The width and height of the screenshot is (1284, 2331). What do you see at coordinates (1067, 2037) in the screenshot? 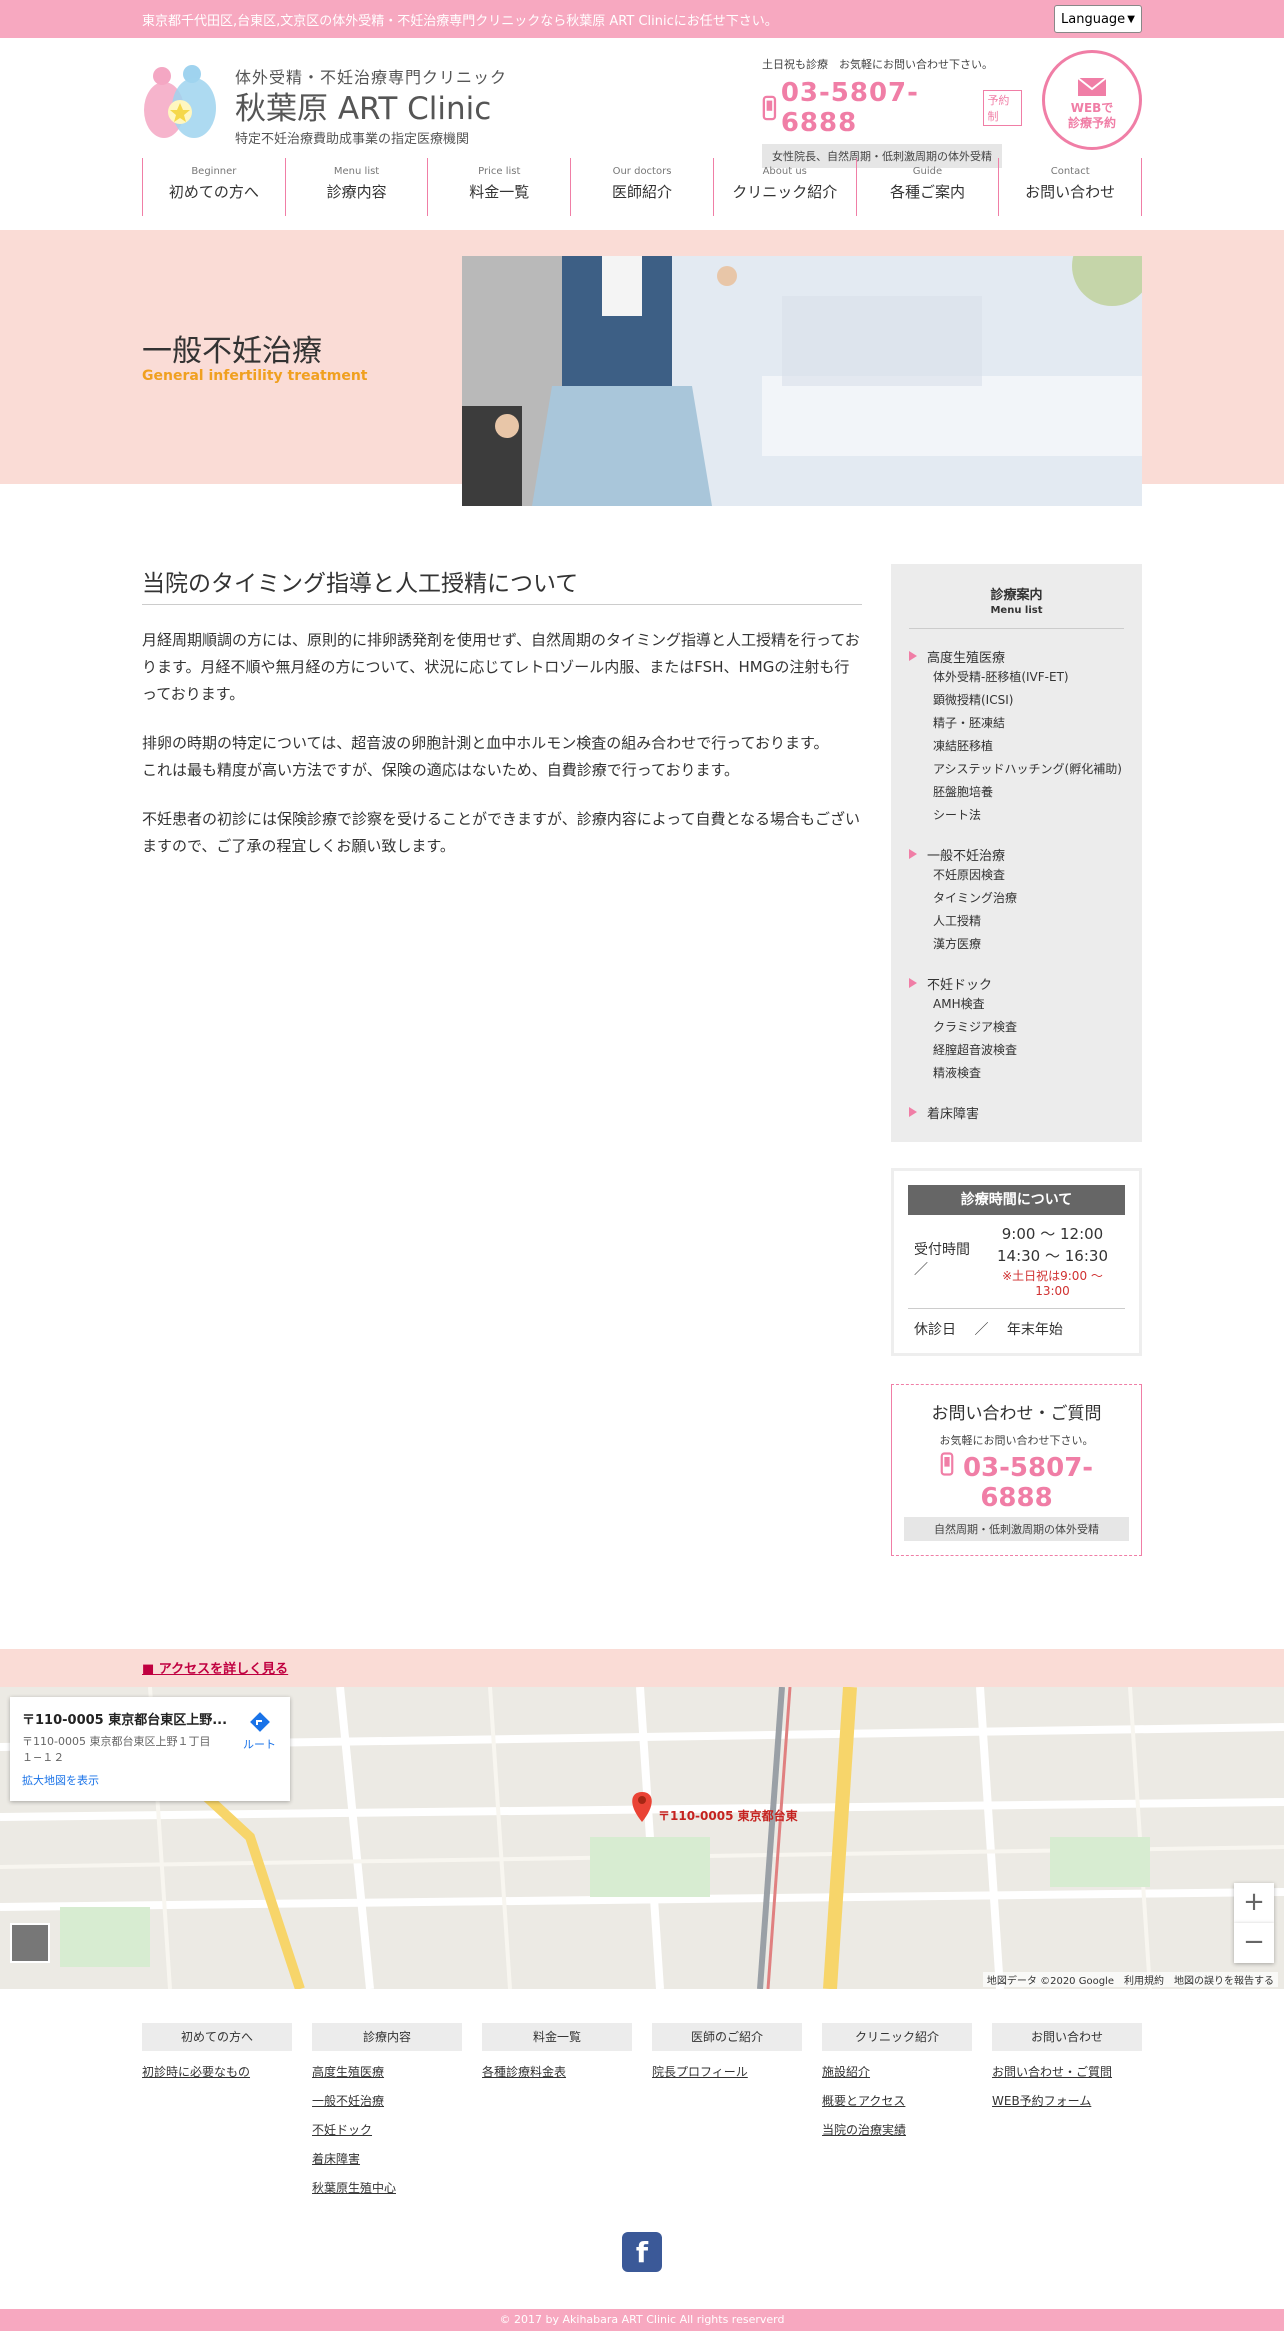
I see `footer-column-head: お問い合わせ` at bounding box center [1067, 2037].